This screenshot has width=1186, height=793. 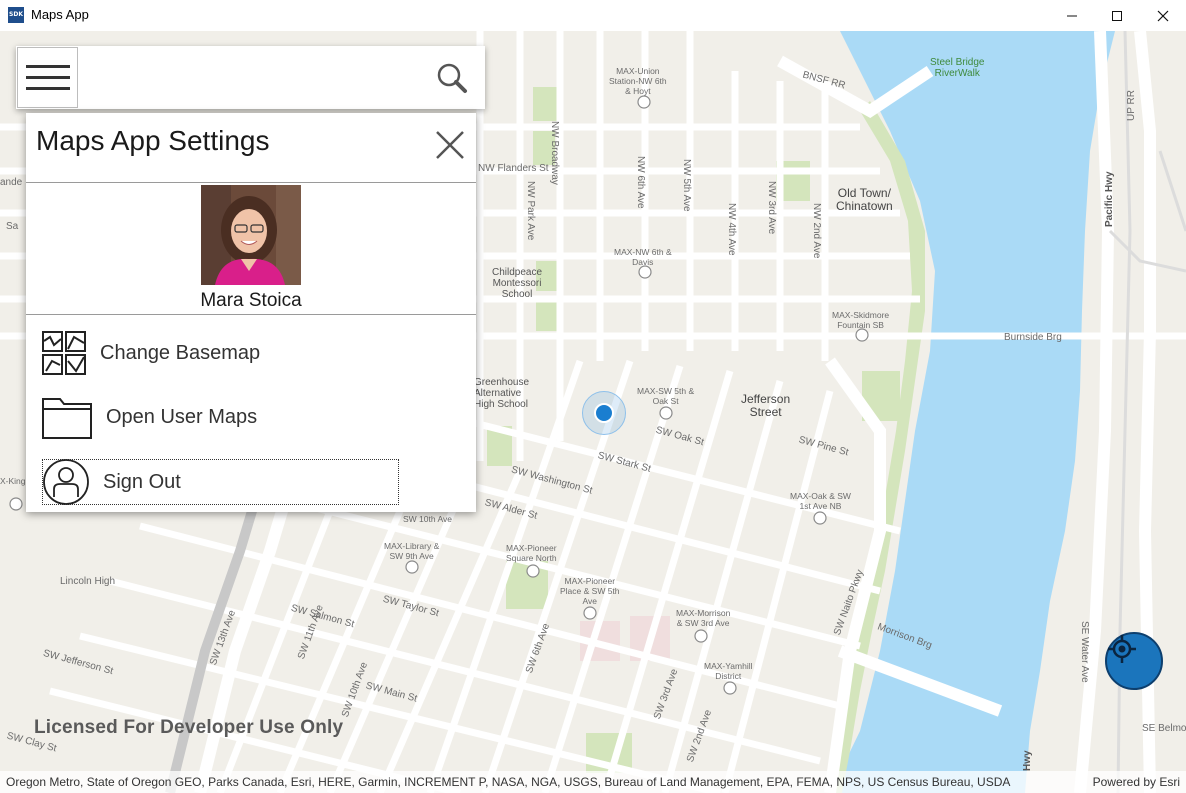 What do you see at coordinates (686, 185) in the screenshot?
I see `map-label-nw-5th: NW 5th Ave` at bounding box center [686, 185].